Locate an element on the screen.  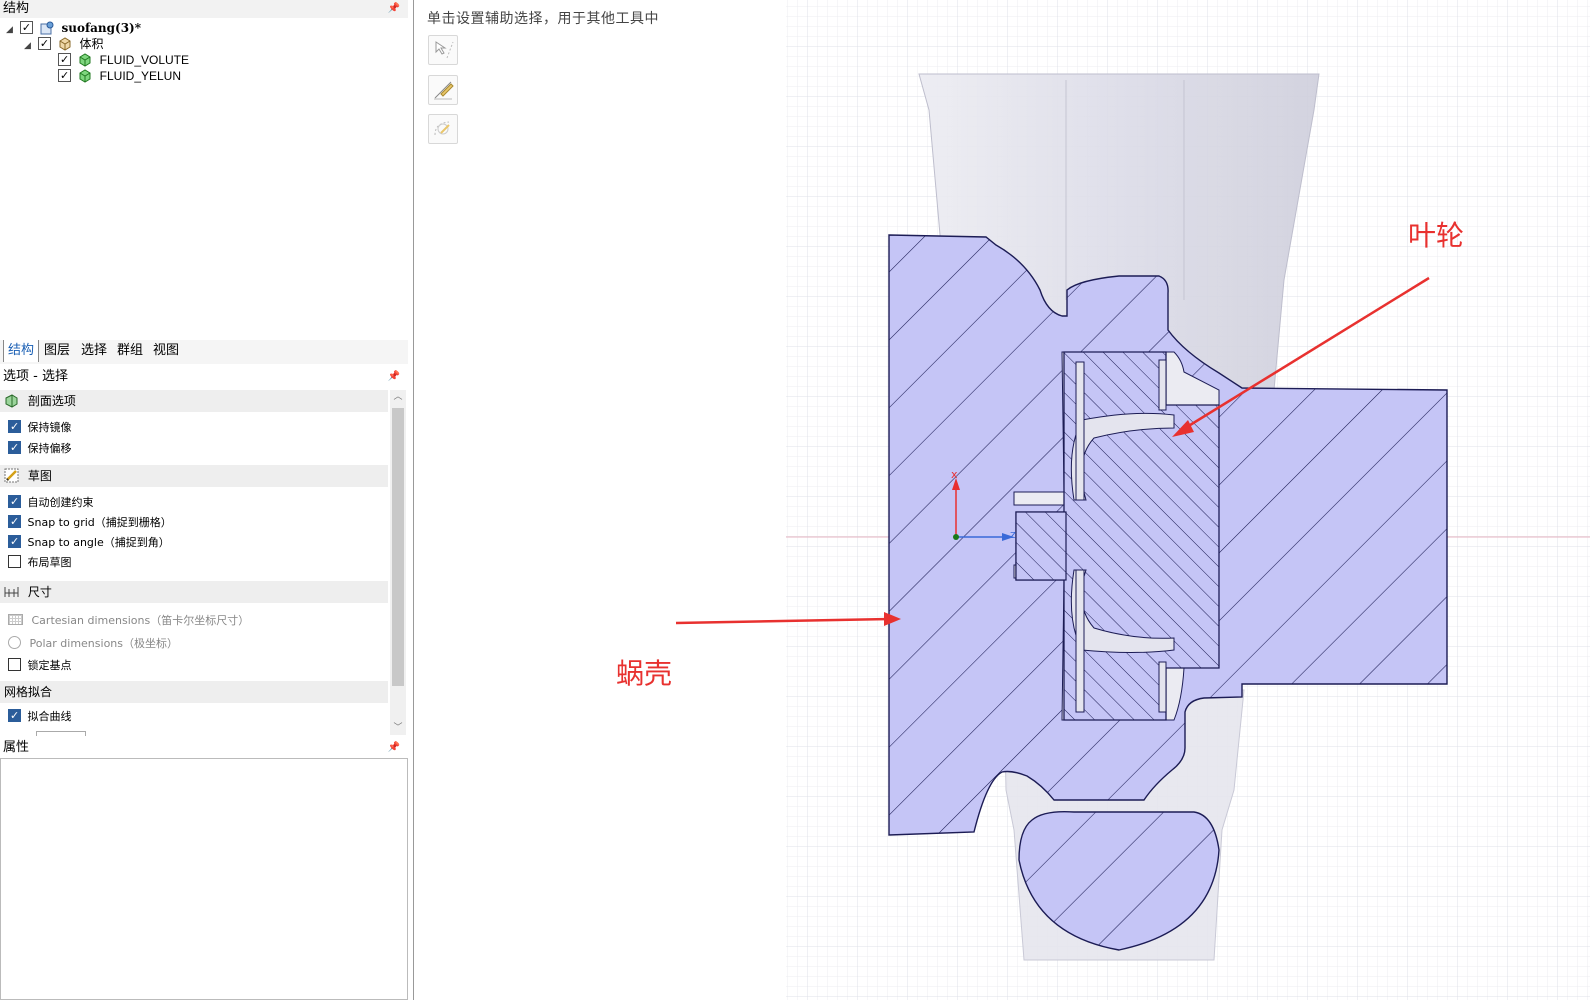
option-fit-curve: 拟合曲线 is located at coordinates (40, 717).